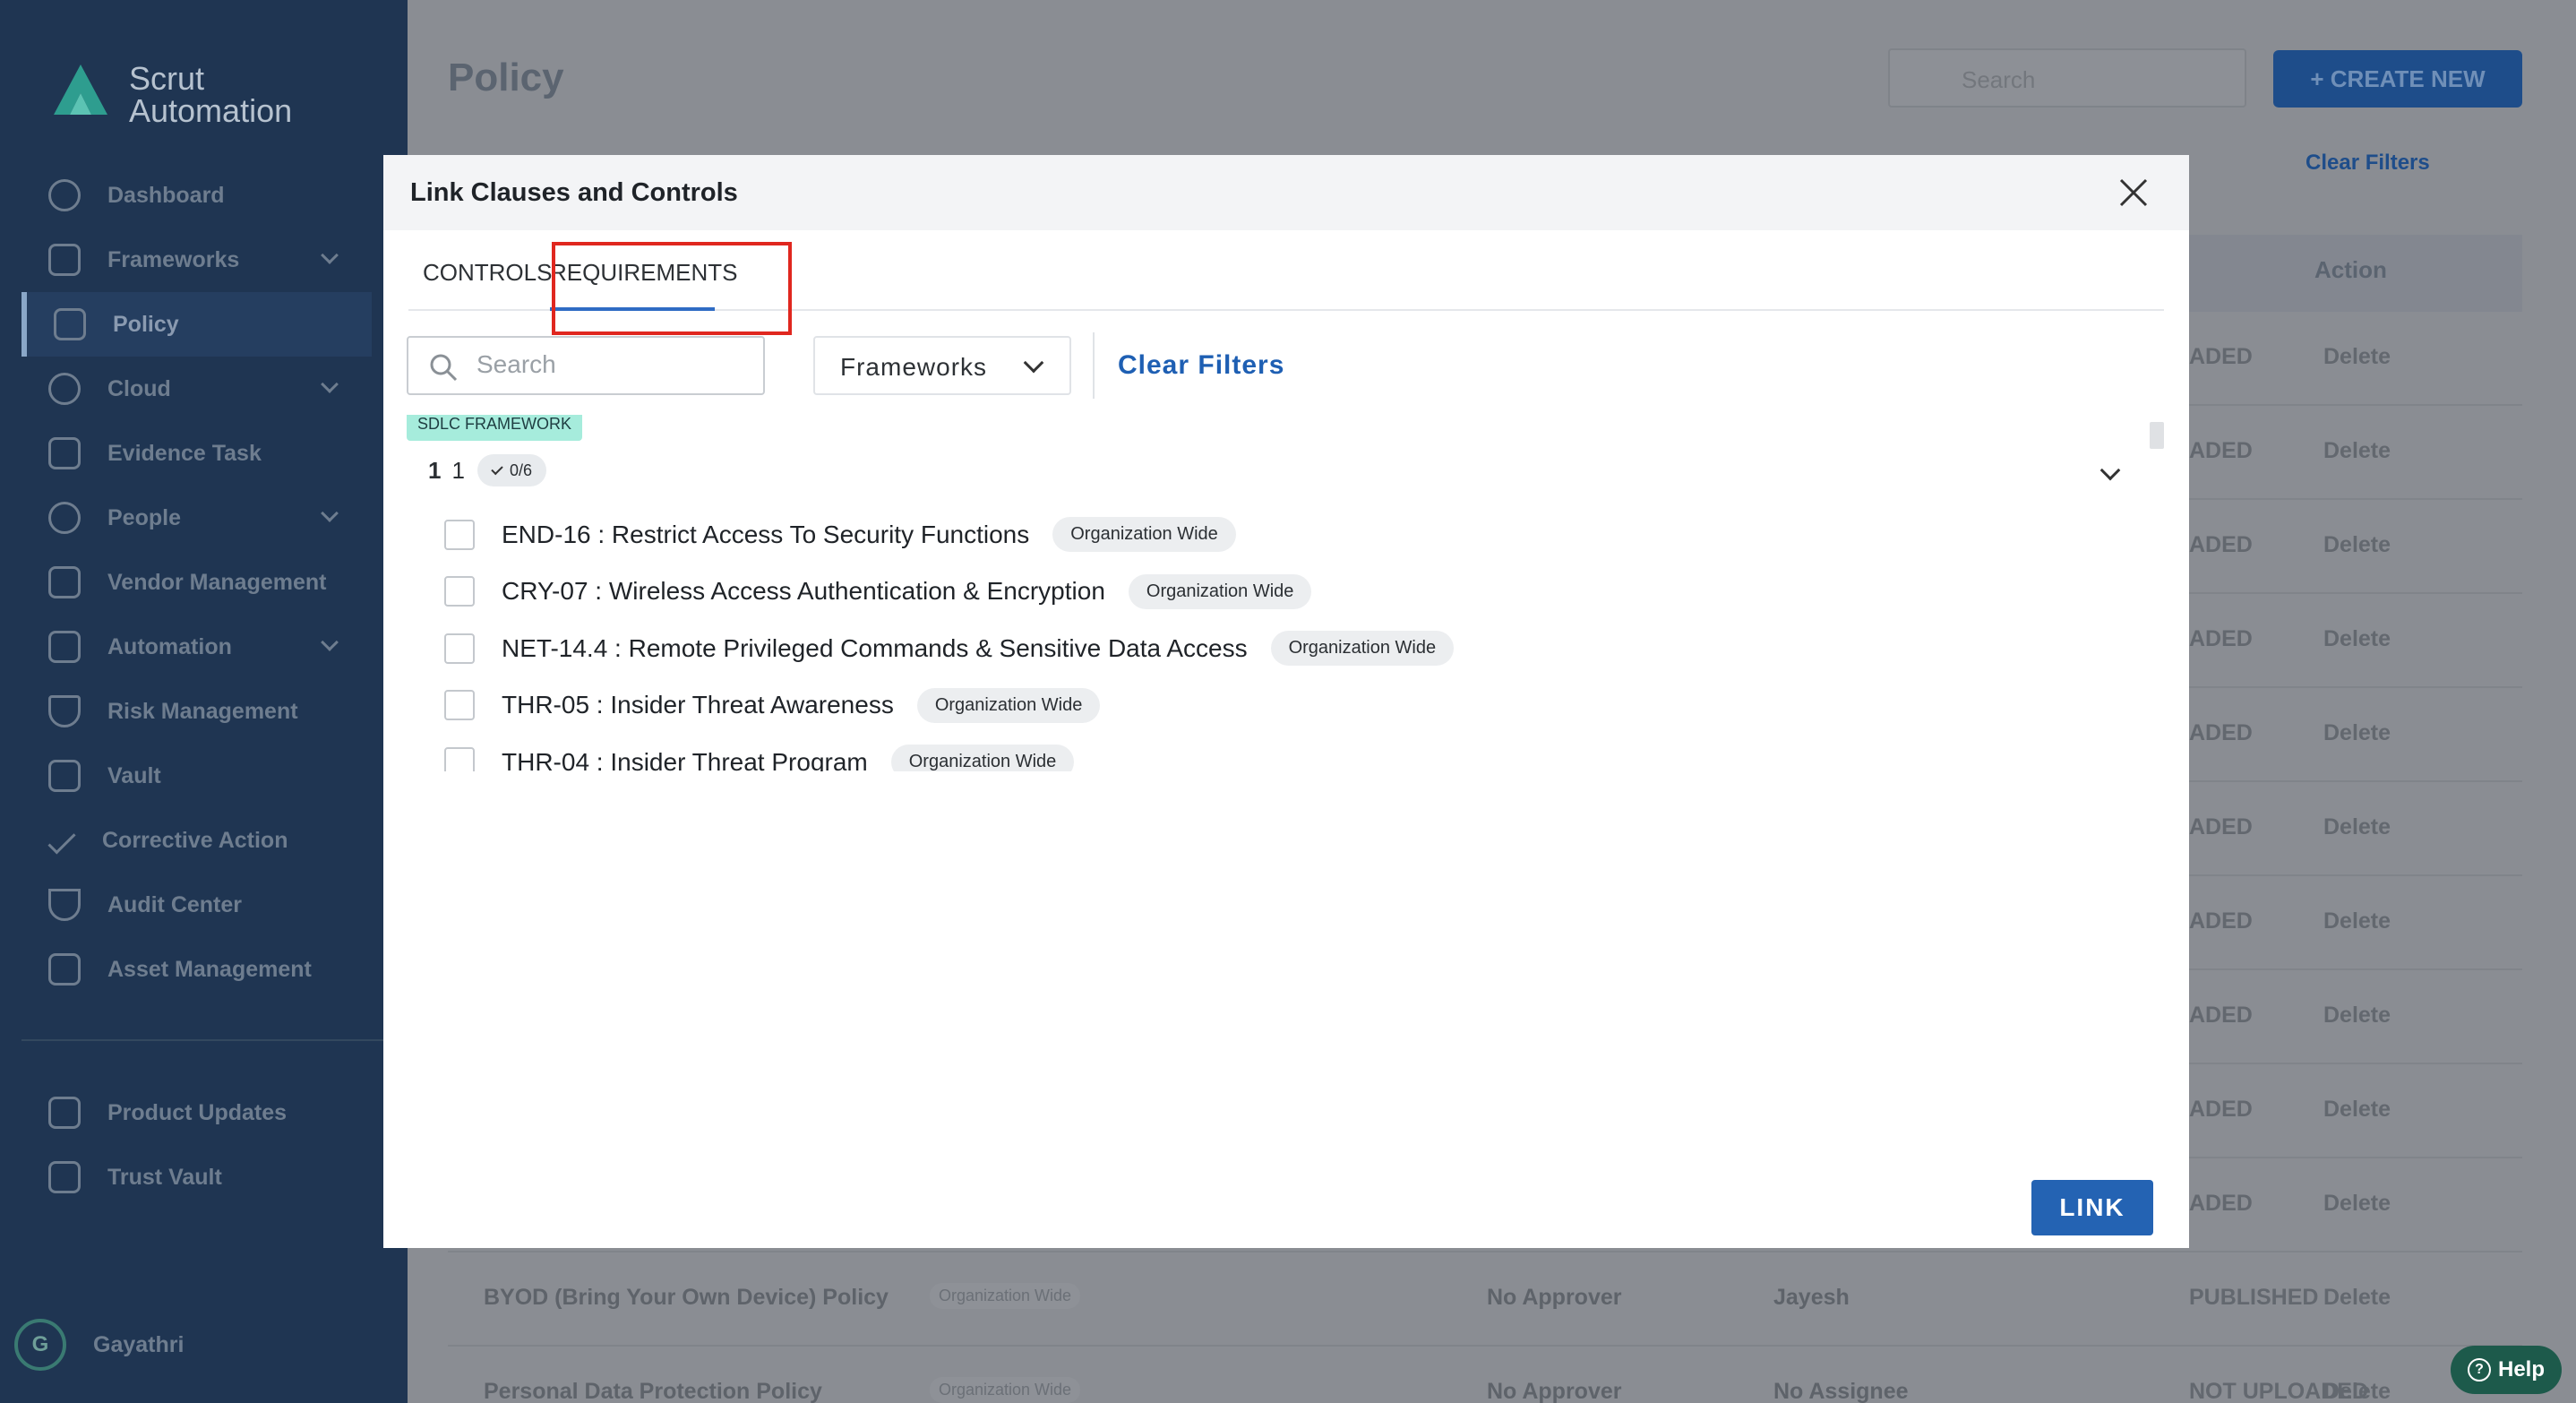  What do you see at coordinates (217, 582) in the screenshot?
I see `sidebar-item-label: Vendor Management` at bounding box center [217, 582].